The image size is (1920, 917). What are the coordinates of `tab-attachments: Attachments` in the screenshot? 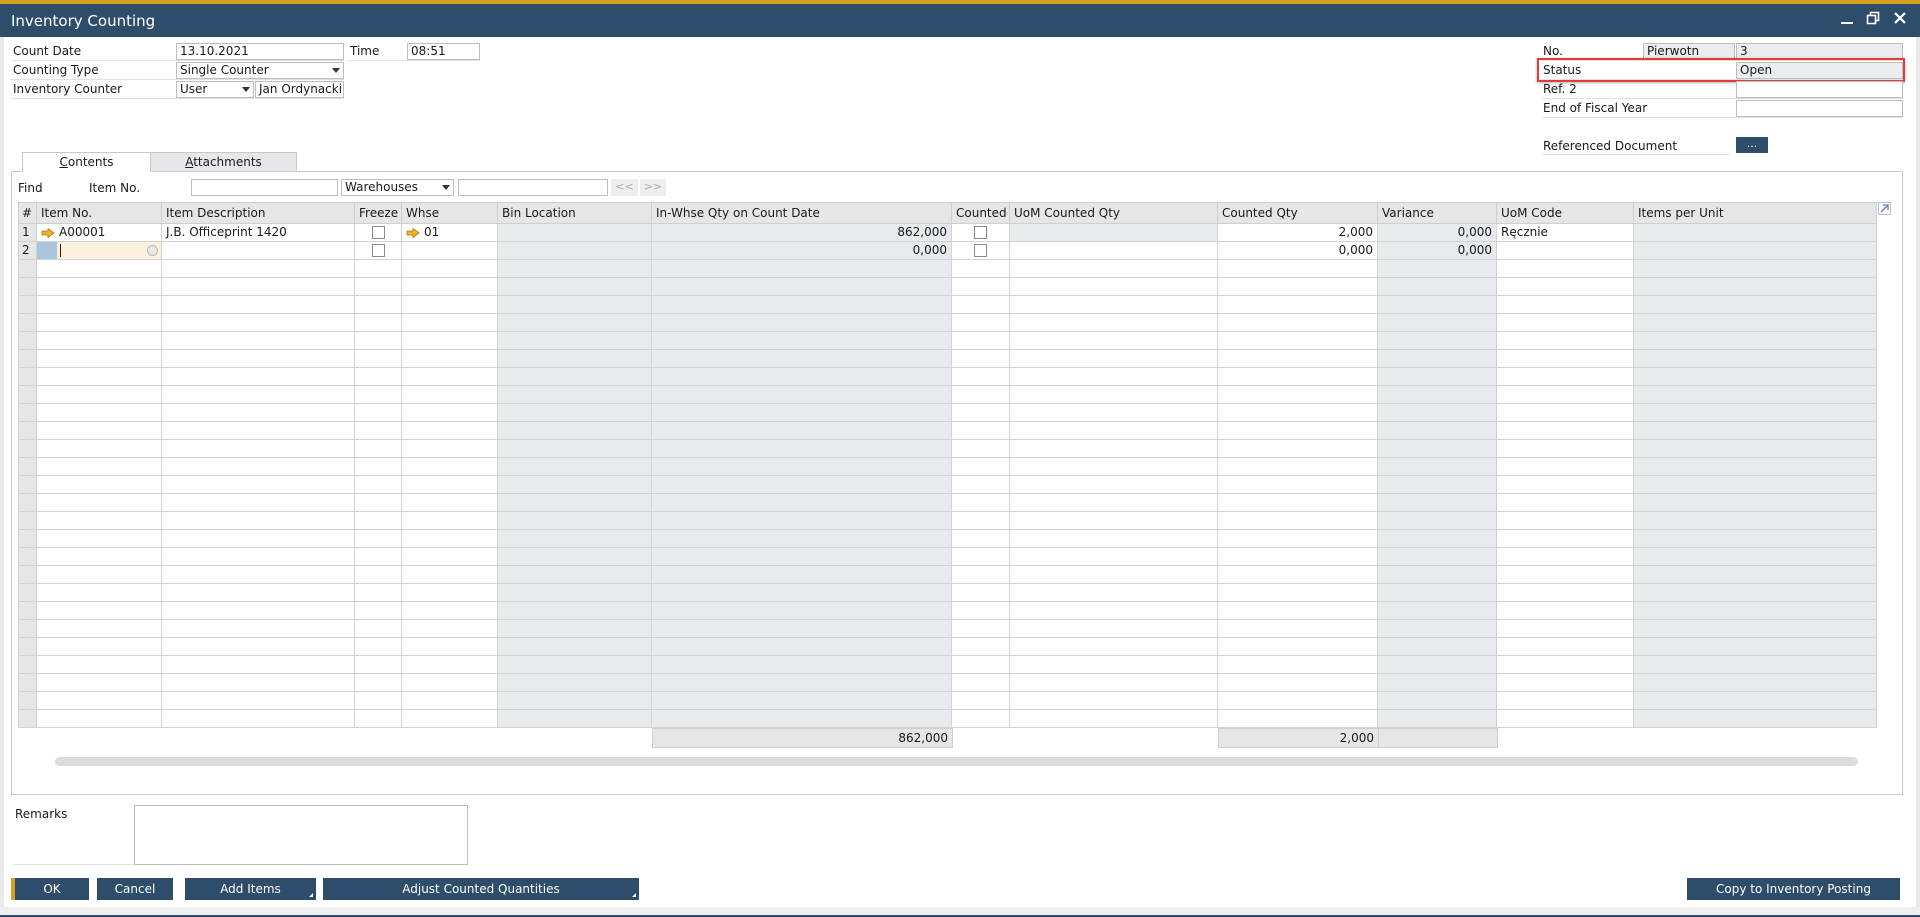 It's located at (223, 162).